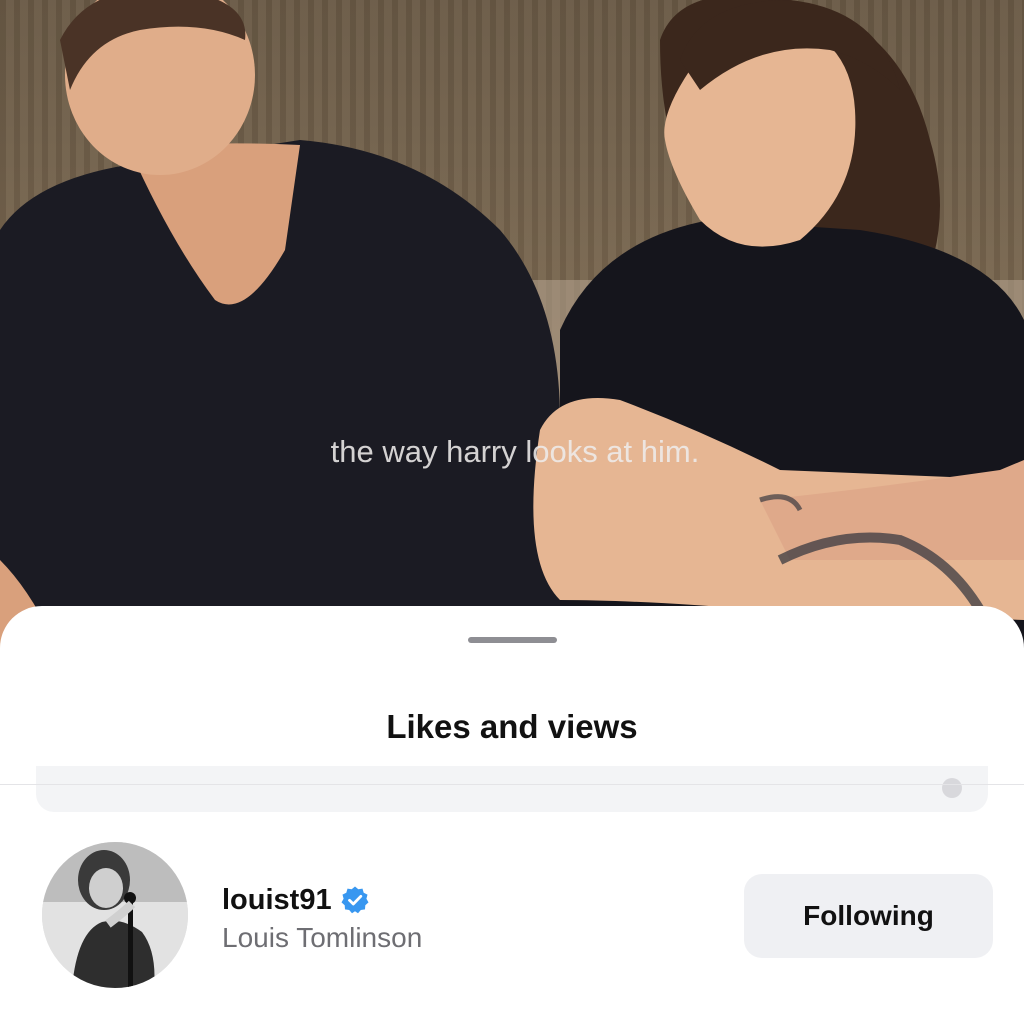  What do you see at coordinates (512, 784) in the screenshot?
I see `header-divider` at bounding box center [512, 784].